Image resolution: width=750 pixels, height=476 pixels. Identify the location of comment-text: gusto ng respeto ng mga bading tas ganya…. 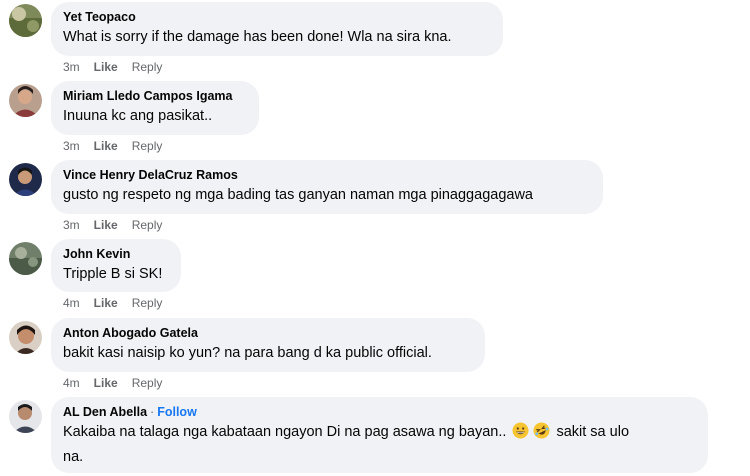
(298, 195).